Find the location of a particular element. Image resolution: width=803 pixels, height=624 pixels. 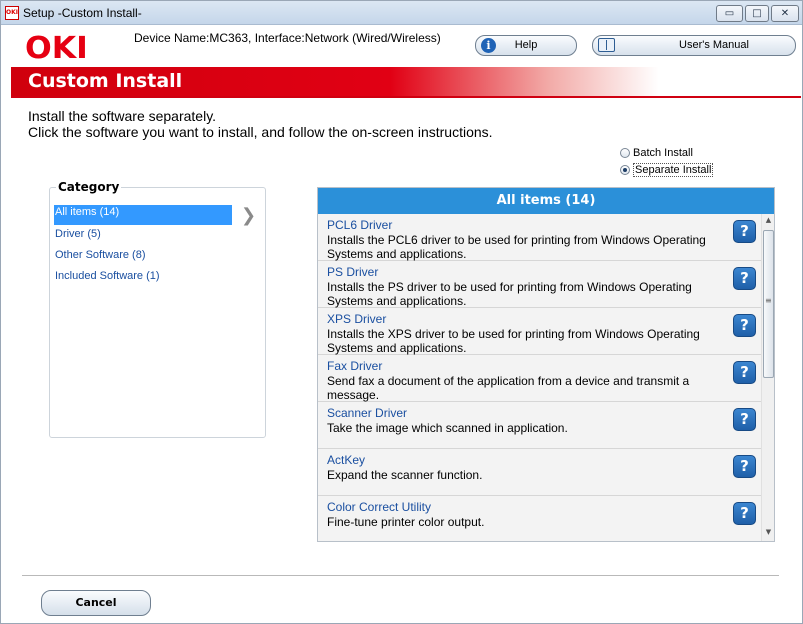

radio-selected-icon is located at coordinates (625, 170).